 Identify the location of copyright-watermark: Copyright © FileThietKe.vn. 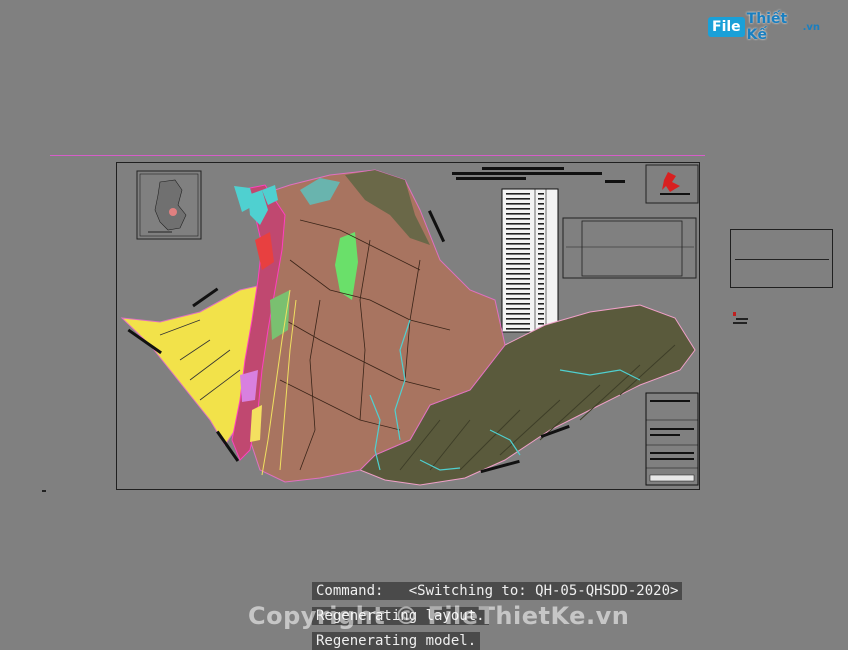
(439, 616).